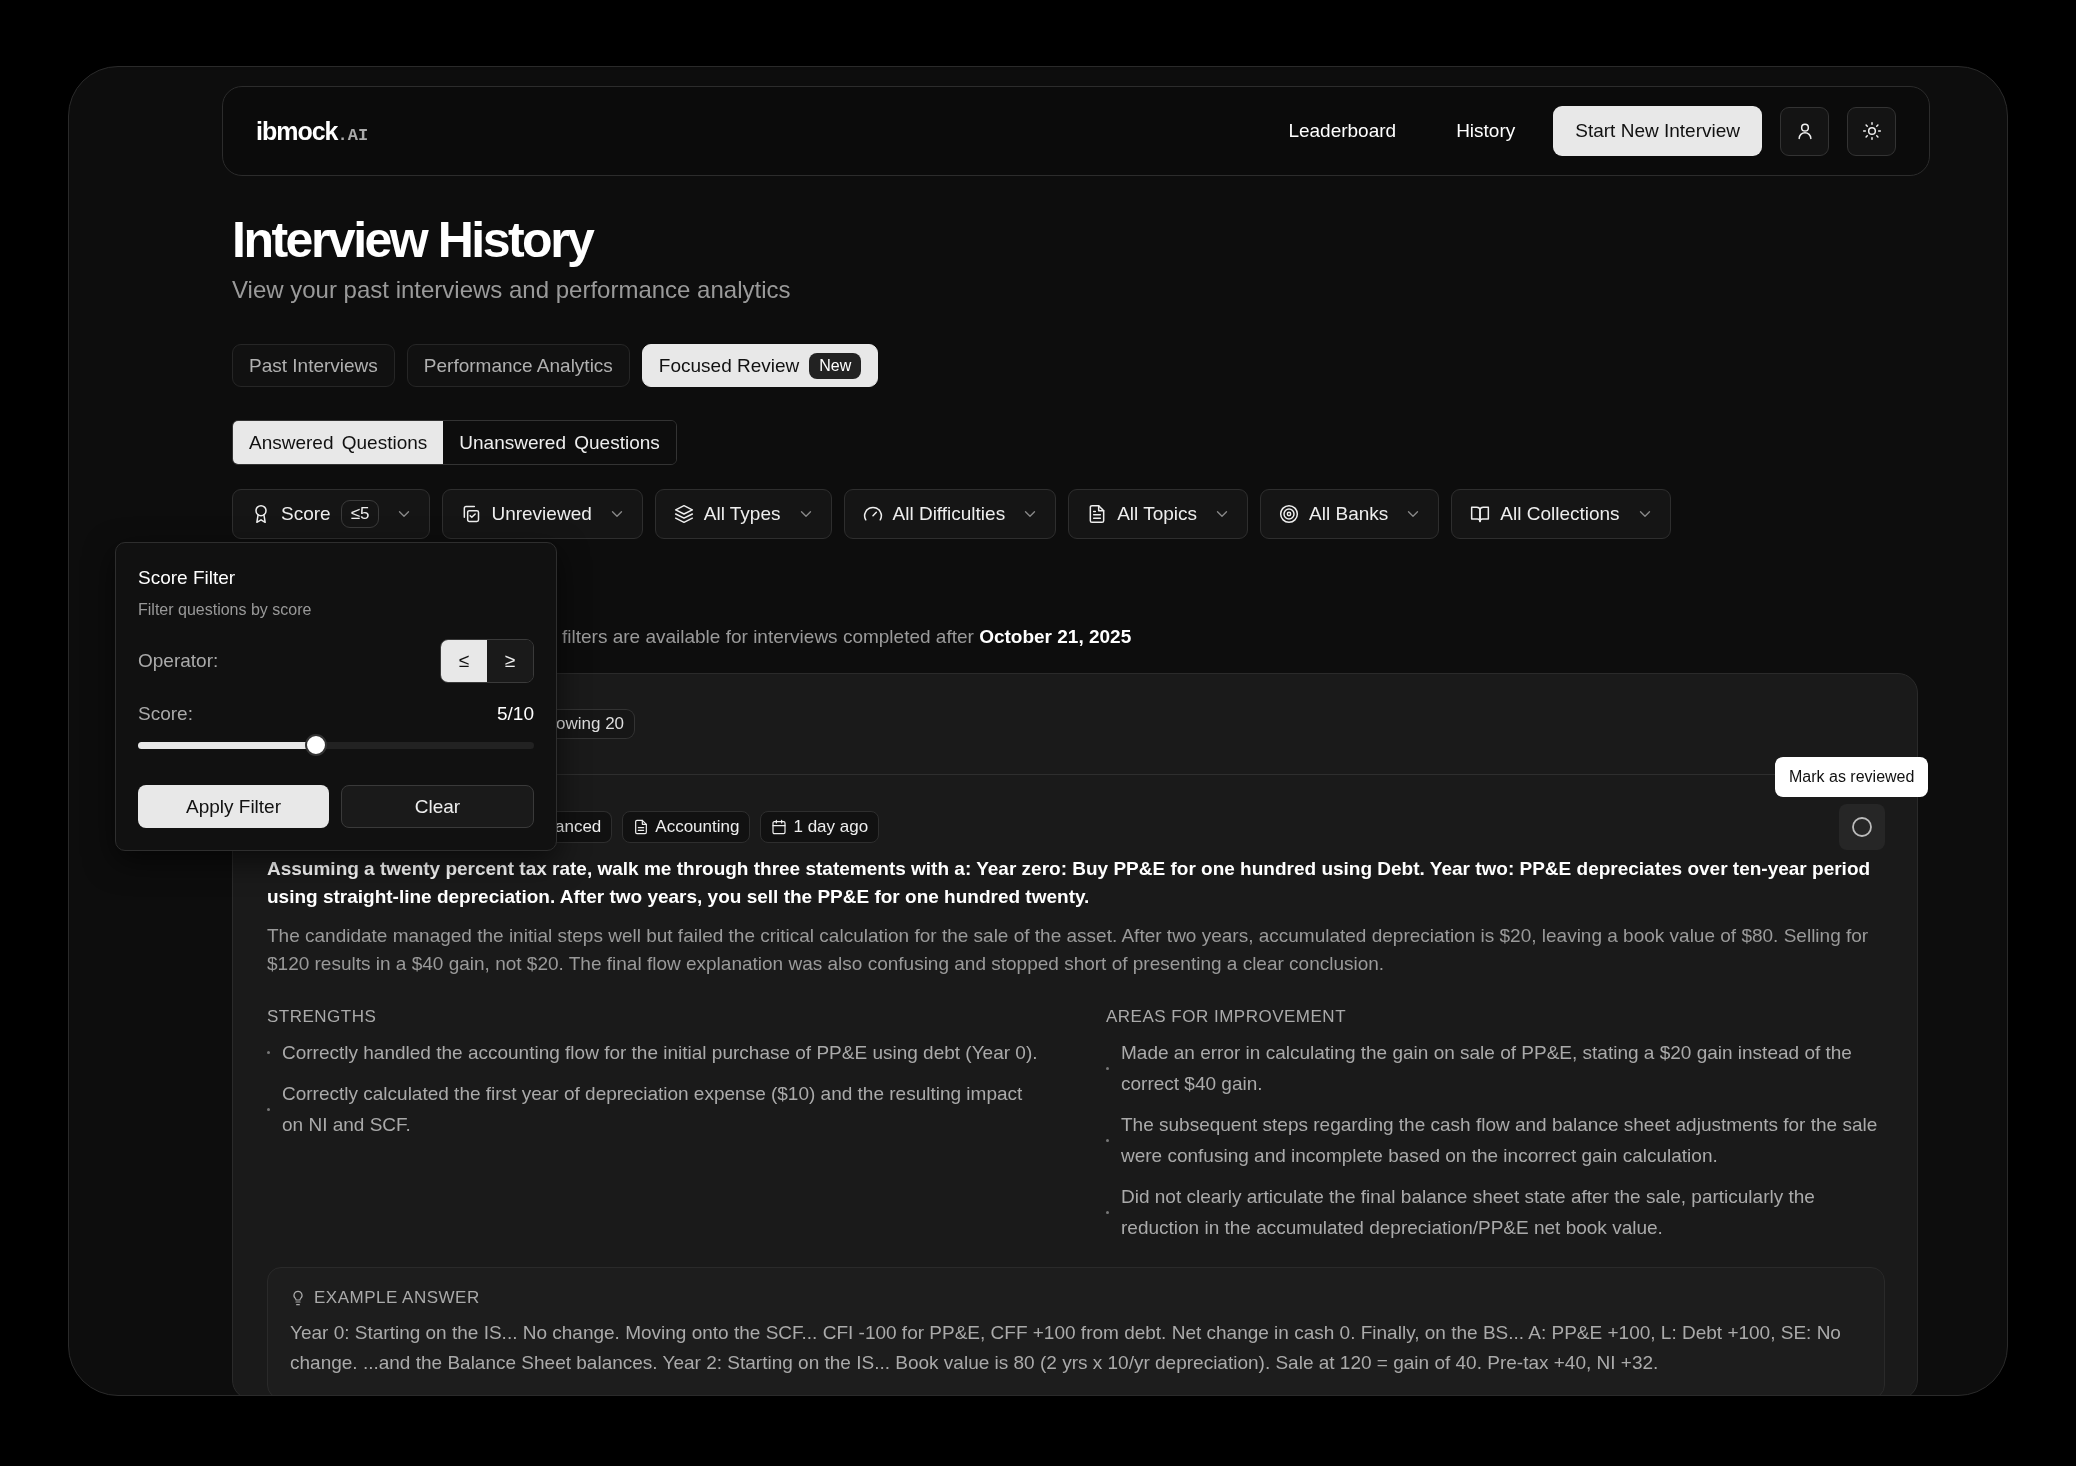  Describe the element at coordinates (1486, 131) in the screenshot. I see `nav-link: History` at that location.